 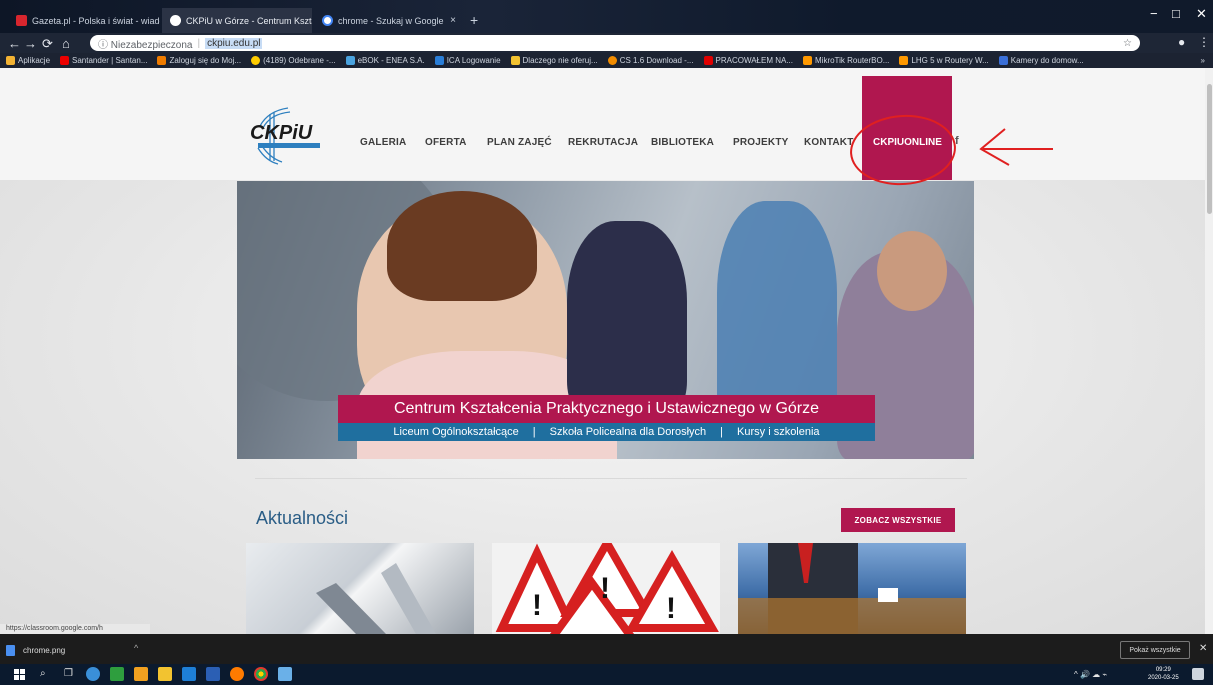 What do you see at coordinates (615, 43) in the screenshot?
I see `address-bar: ⓘ Niezabezpieczona | ckpiu.edu.pl ☆` at bounding box center [615, 43].